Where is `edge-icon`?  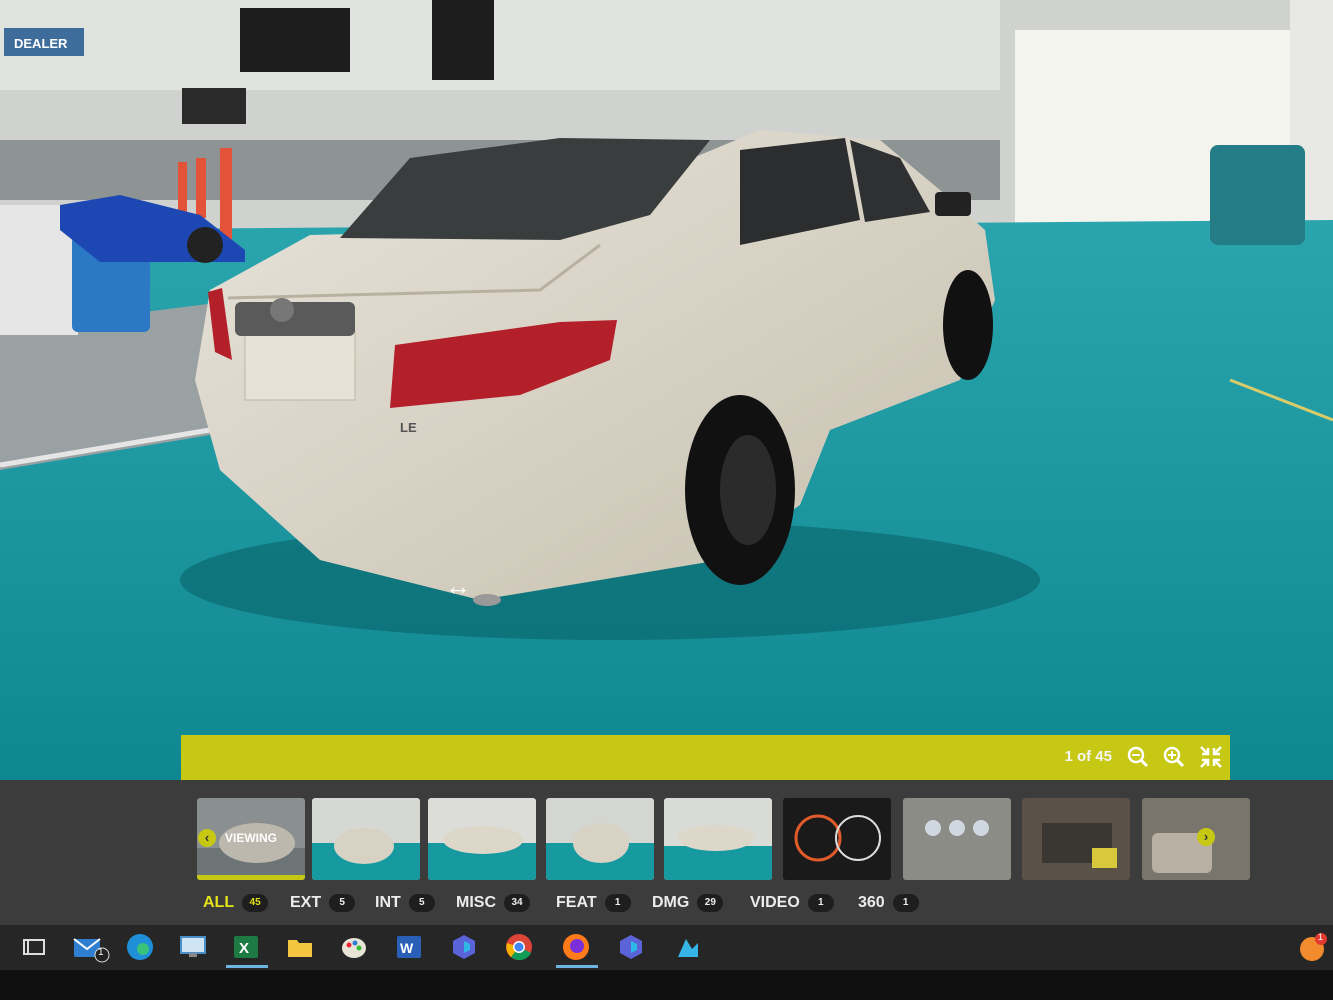
edge-icon is located at coordinates (140, 947).